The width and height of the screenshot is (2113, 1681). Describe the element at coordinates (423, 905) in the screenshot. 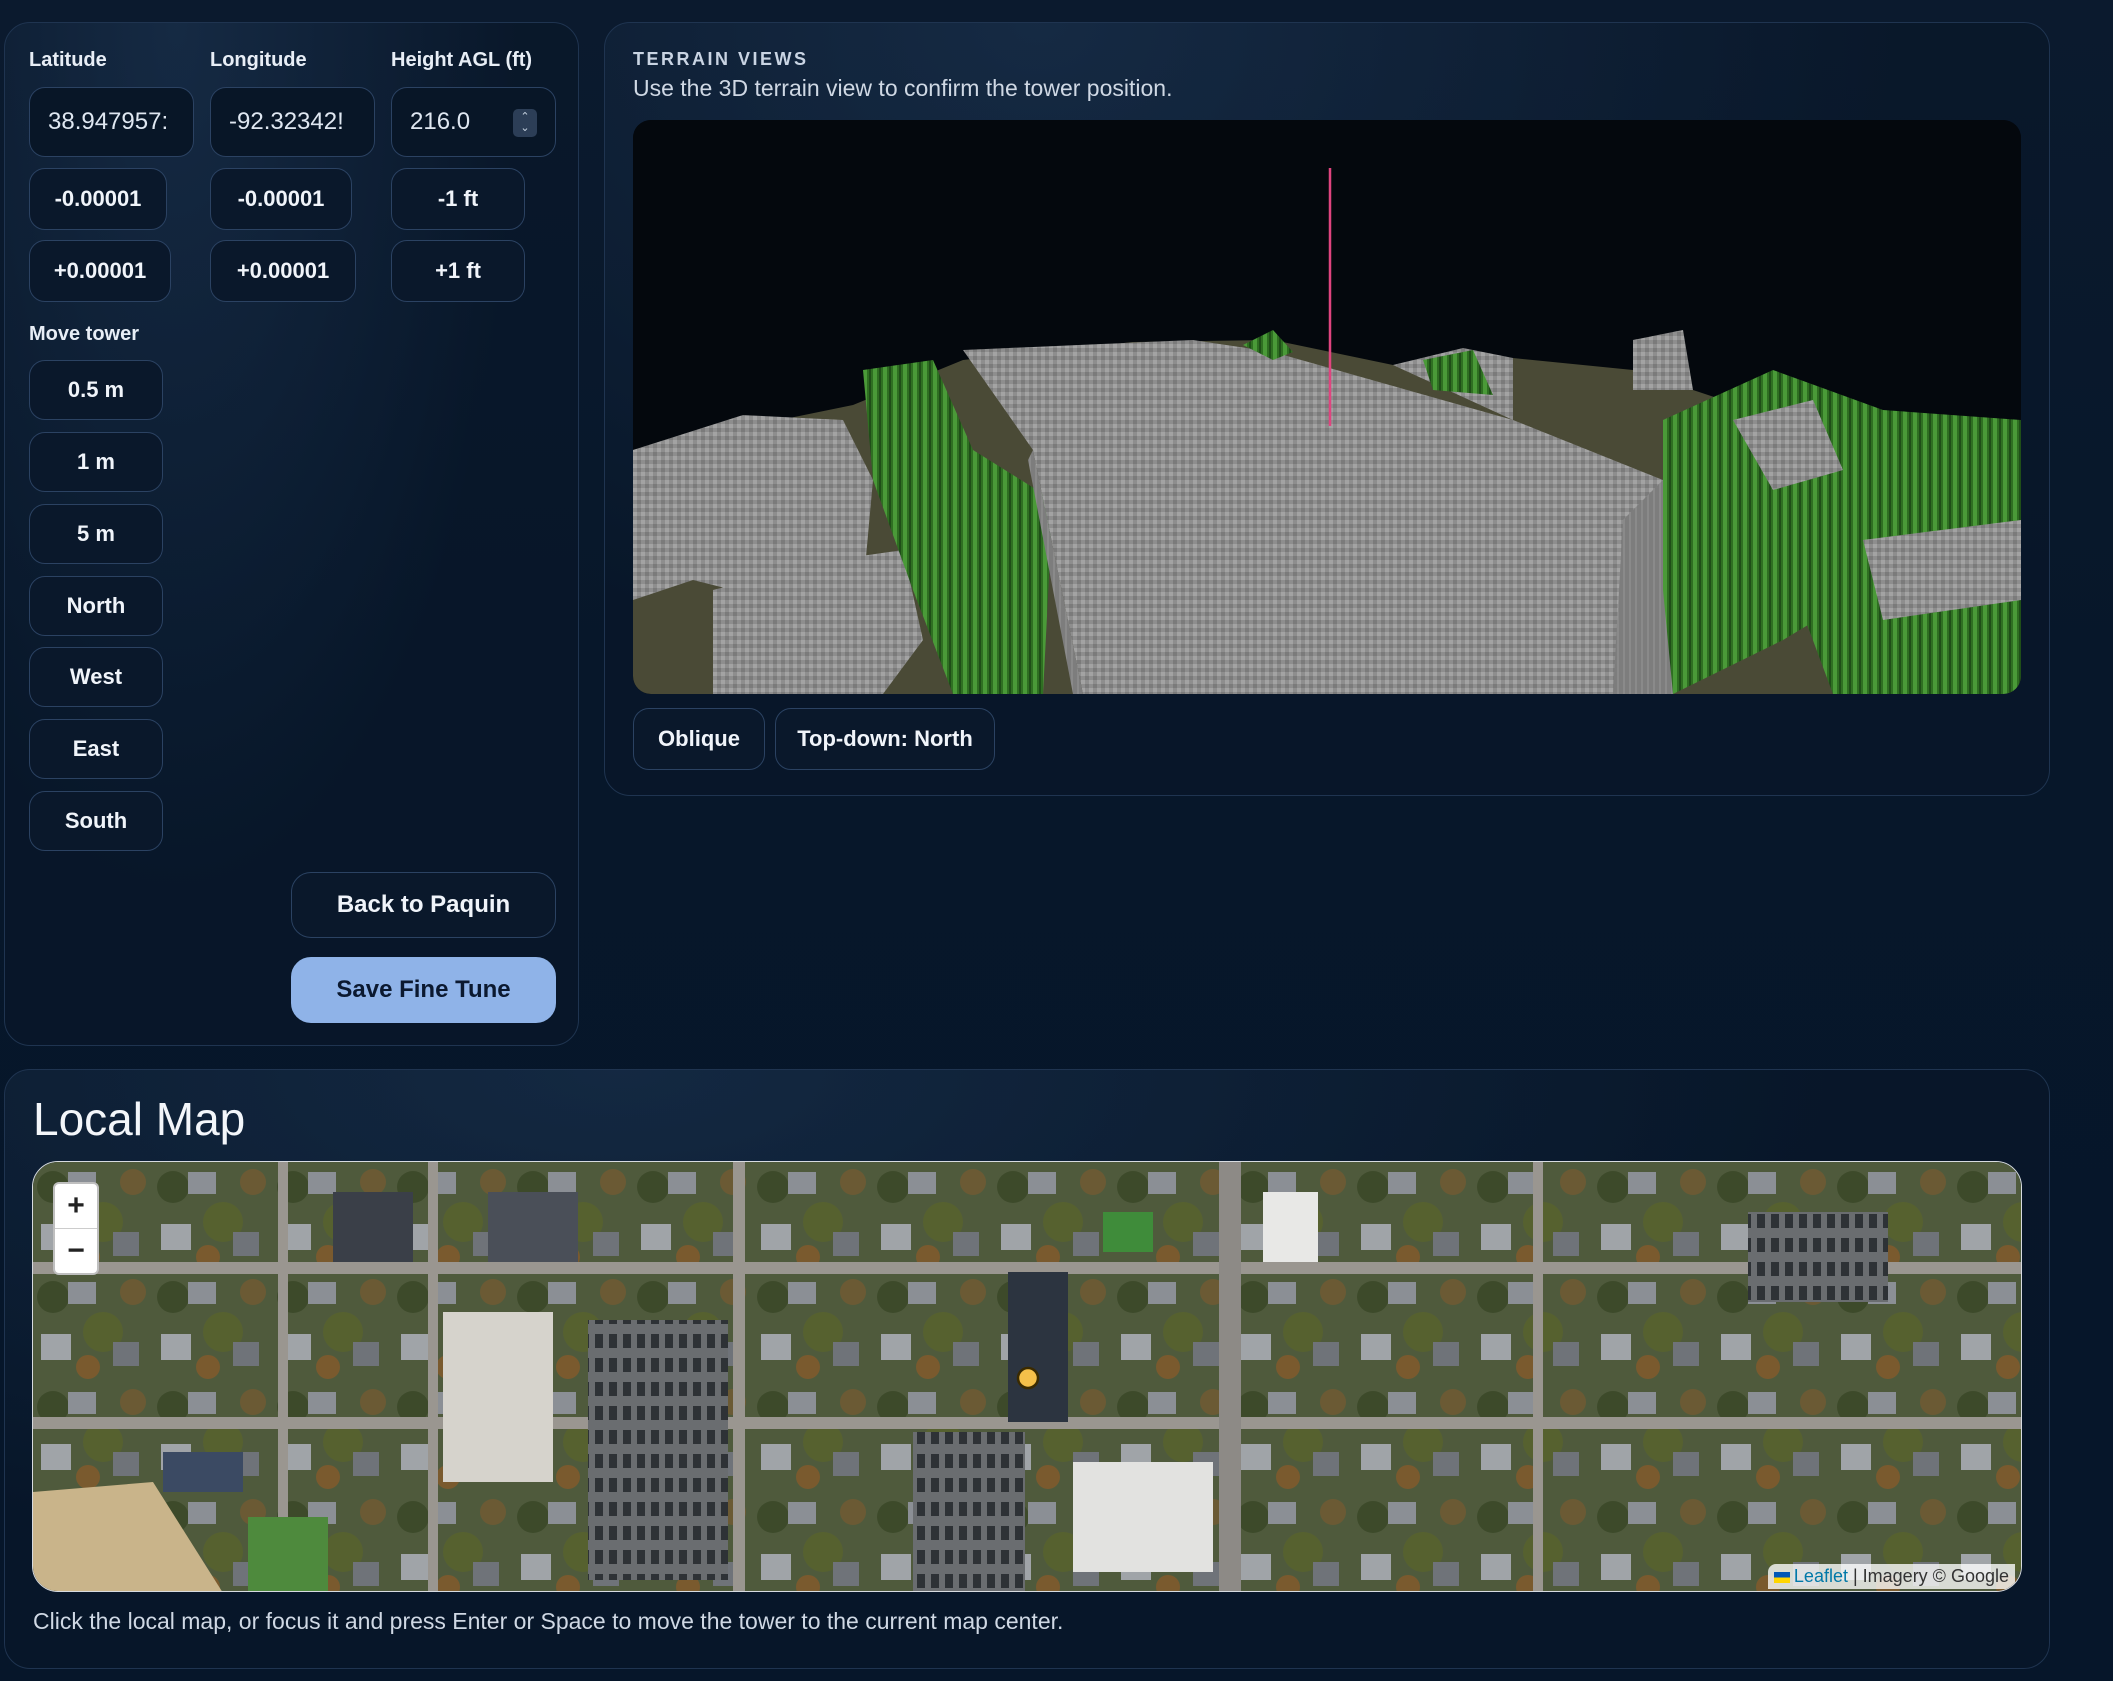

I see `back-to-paquin-button: Back to Paquin` at that location.